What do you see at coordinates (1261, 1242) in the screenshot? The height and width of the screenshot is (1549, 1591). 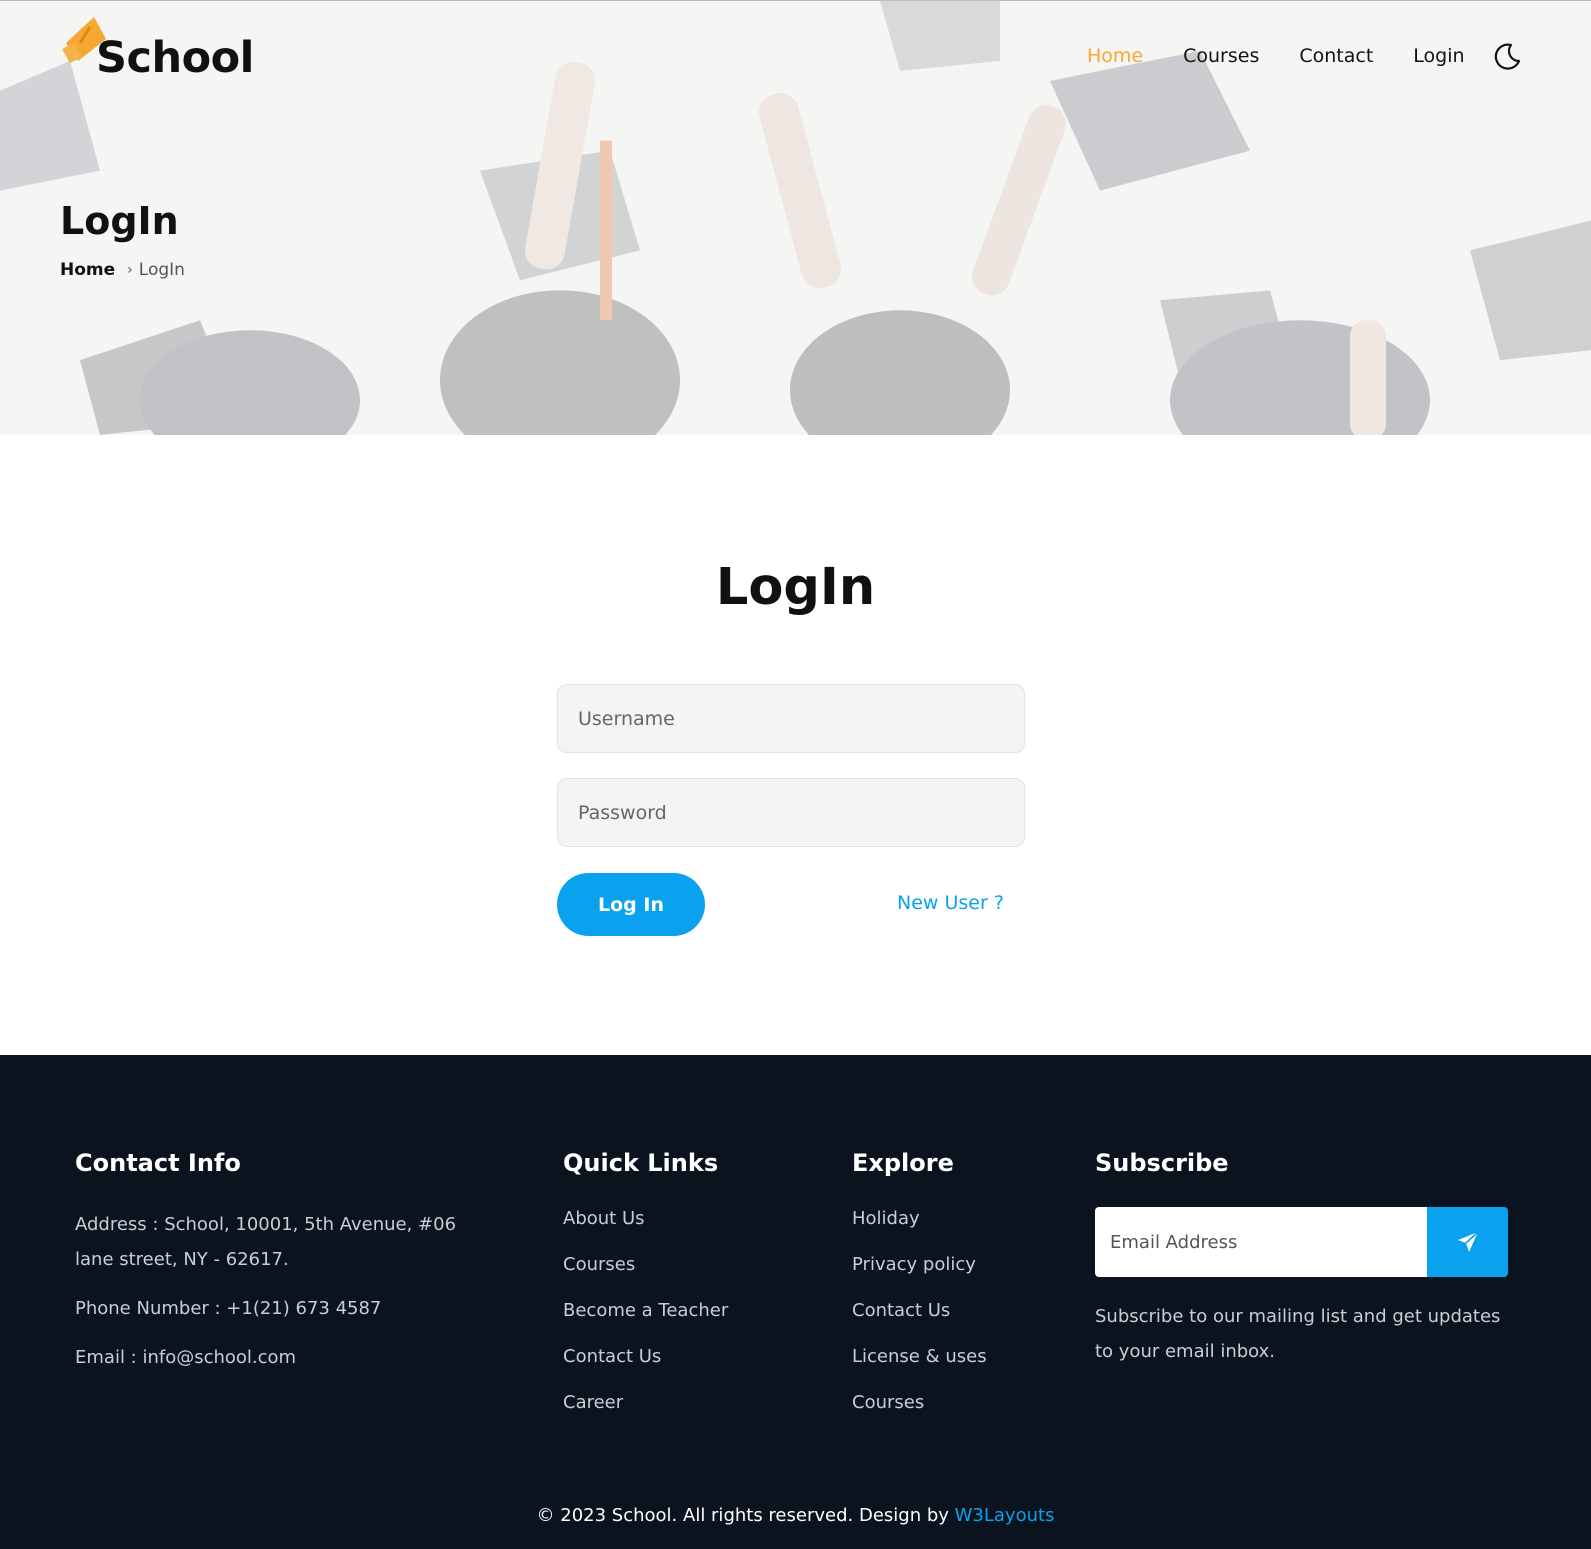 I see `subscribe-email-input` at bounding box center [1261, 1242].